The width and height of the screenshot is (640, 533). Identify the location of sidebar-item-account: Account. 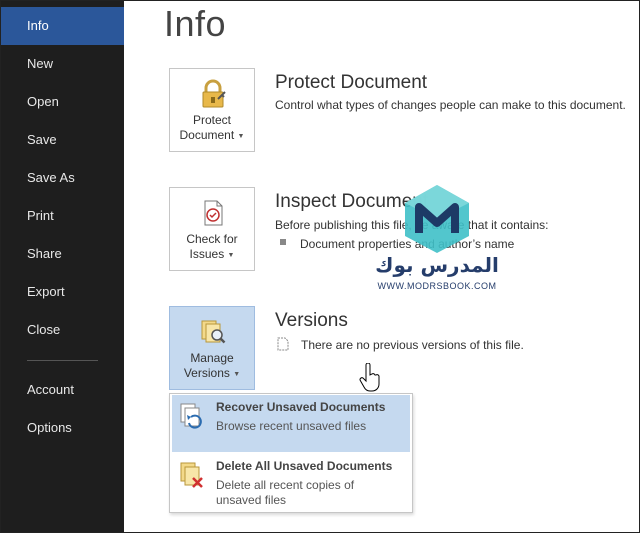
(62, 390).